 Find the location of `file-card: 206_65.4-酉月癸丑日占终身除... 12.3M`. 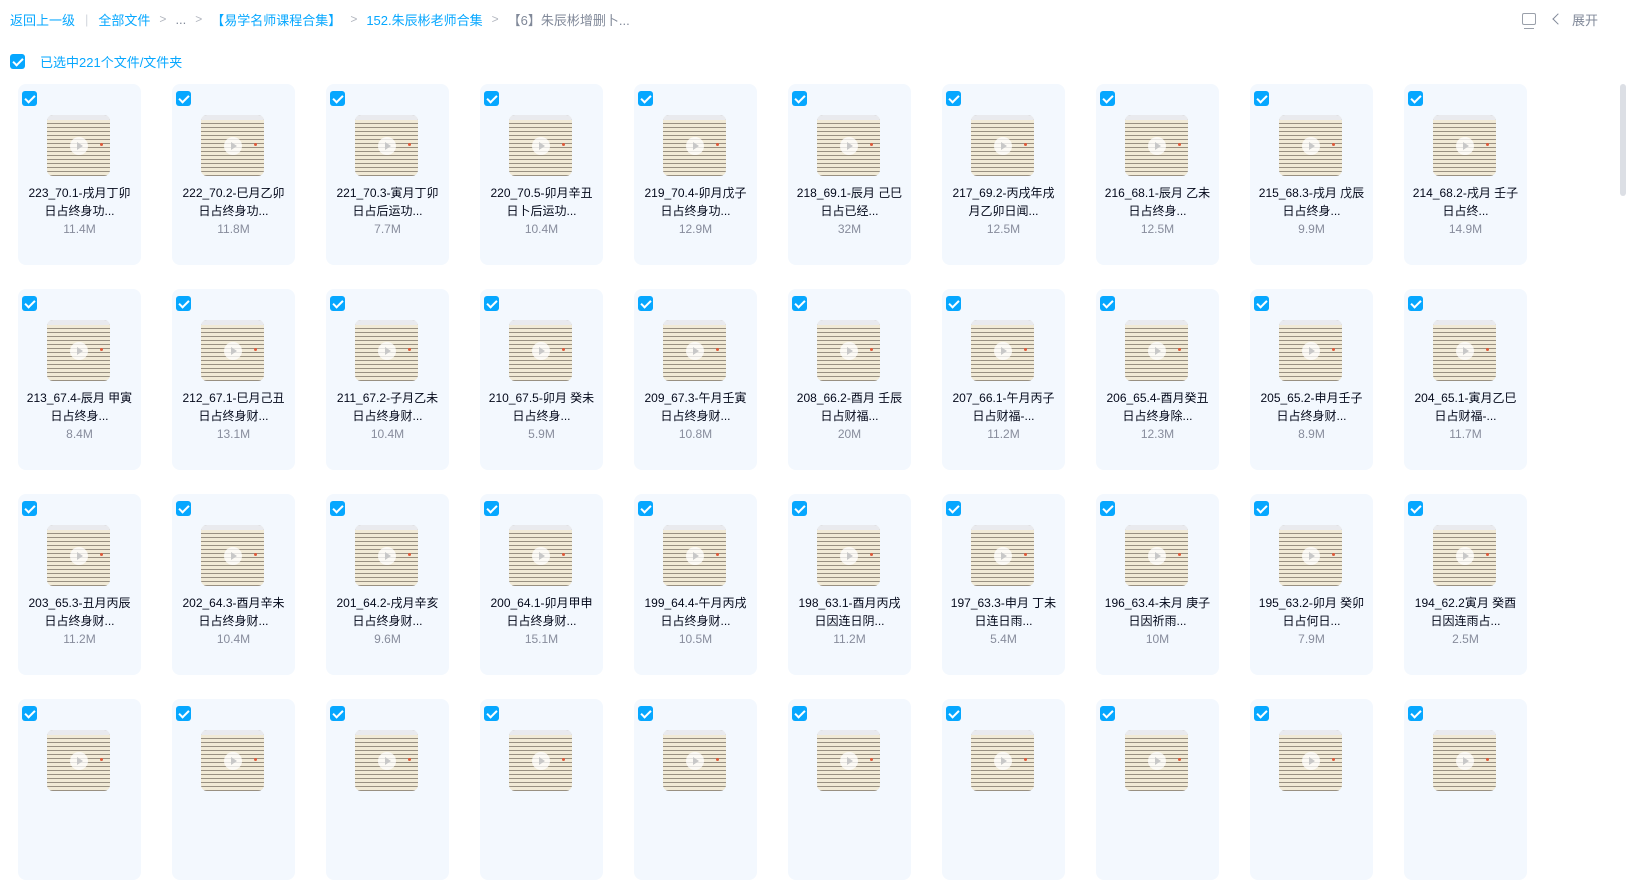

file-card: 206_65.4-酉月癸丑日占终身除... 12.3M is located at coordinates (1157, 379).